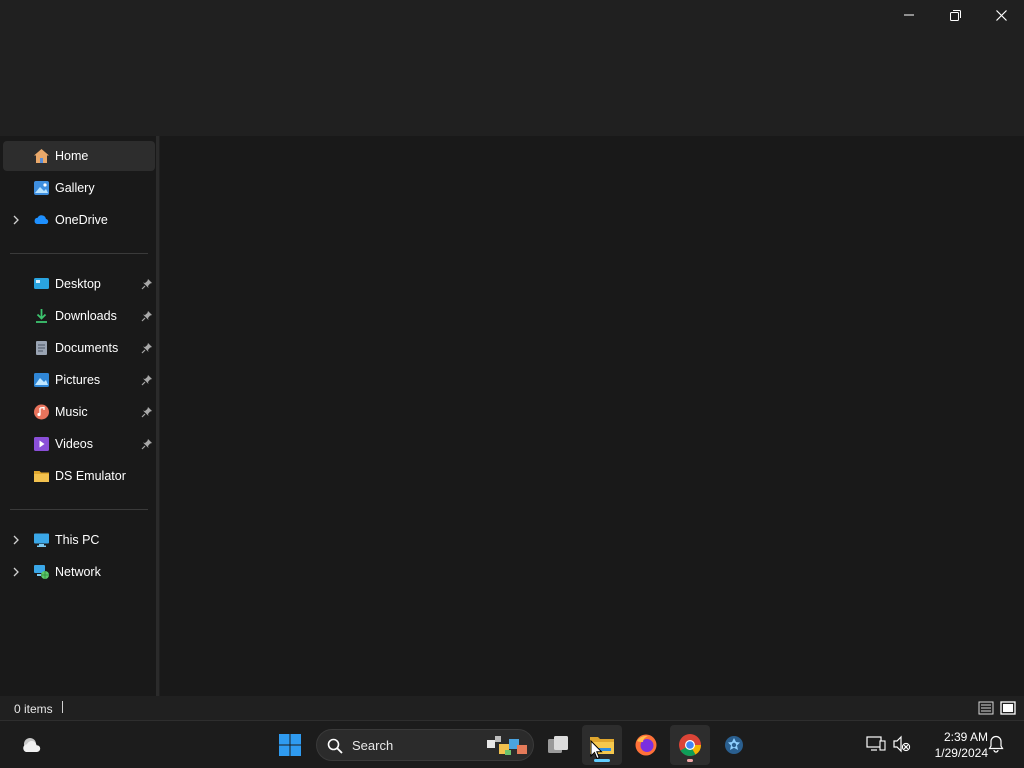  I want to click on videos-icon, so click(41, 444).